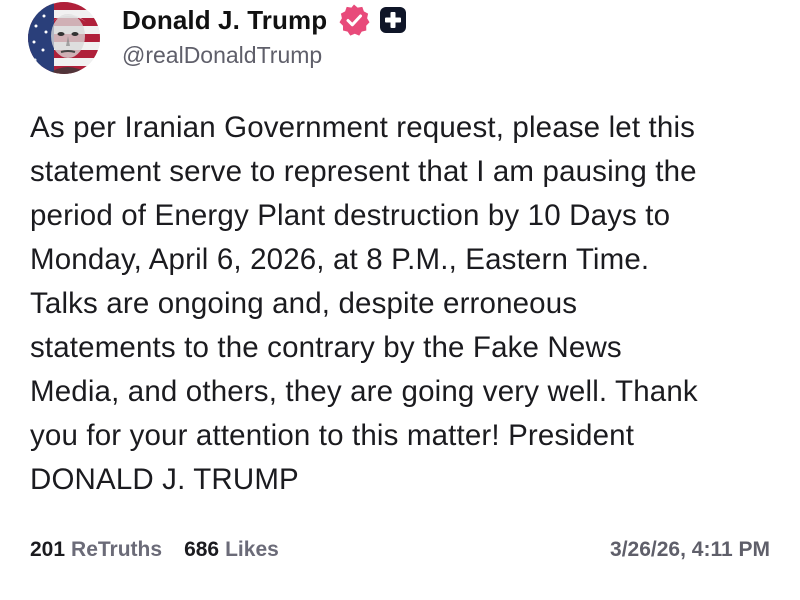 Image resolution: width=800 pixels, height=600 pixels. What do you see at coordinates (48, 549) in the screenshot?
I see `retruths-count: 201` at bounding box center [48, 549].